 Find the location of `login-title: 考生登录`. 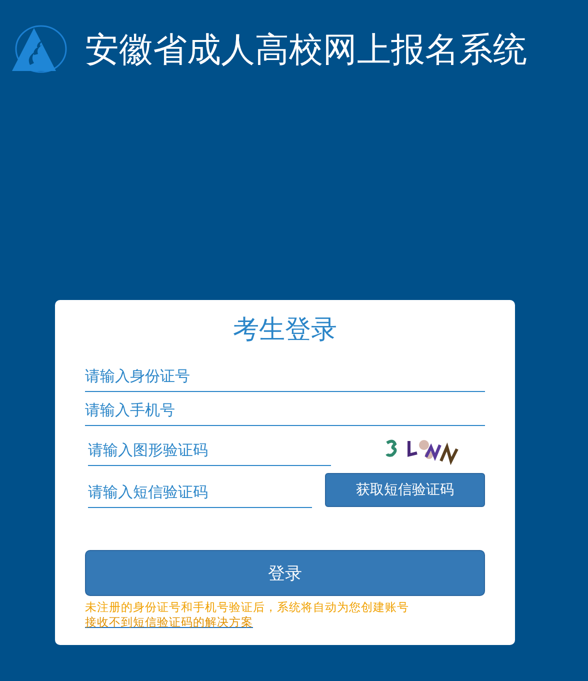

login-title: 考生登录 is located at coordinates (285, 330).